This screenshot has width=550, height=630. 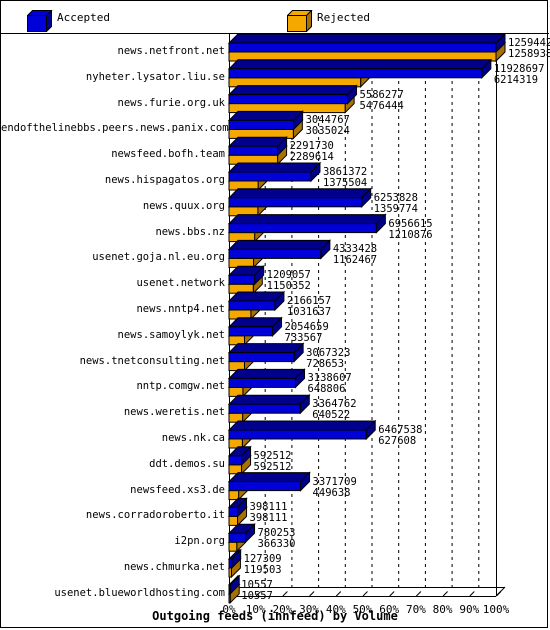 What do you see at coordinates (199, 541) in the screenshot?
I see `category-label: i2pn.org` at bounding box center [199, 541].